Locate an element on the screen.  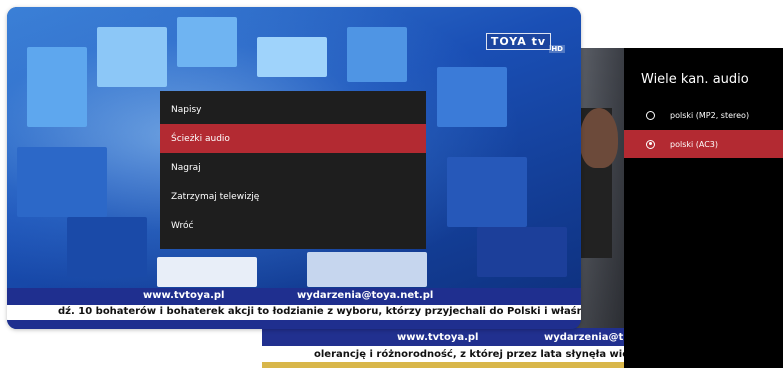
front-bottom-strip is located at coordinates (294, 324).